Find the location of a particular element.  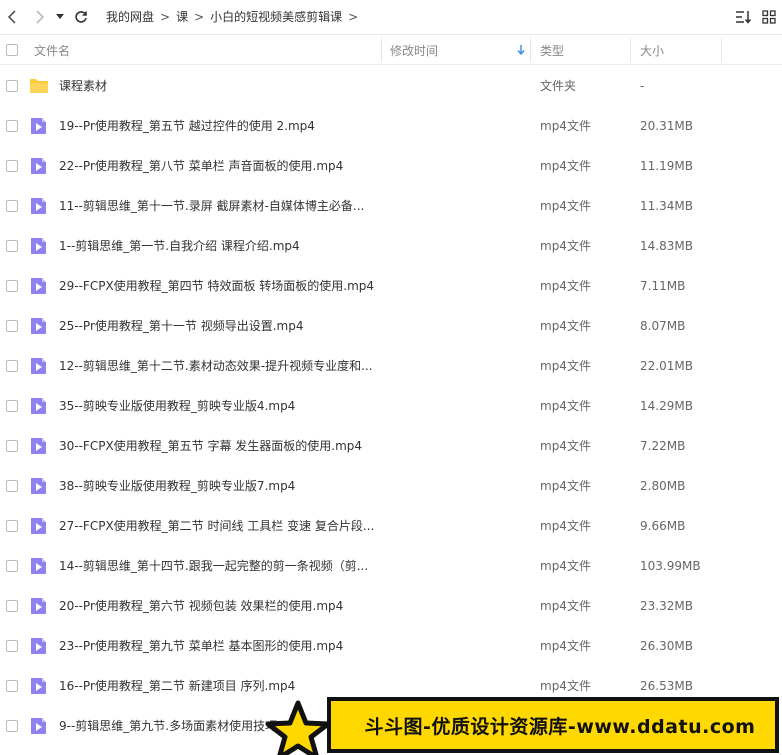

breadcrumb-item-current: 小白的短视频美感剪辑课 is located at coordinates (276, 16).